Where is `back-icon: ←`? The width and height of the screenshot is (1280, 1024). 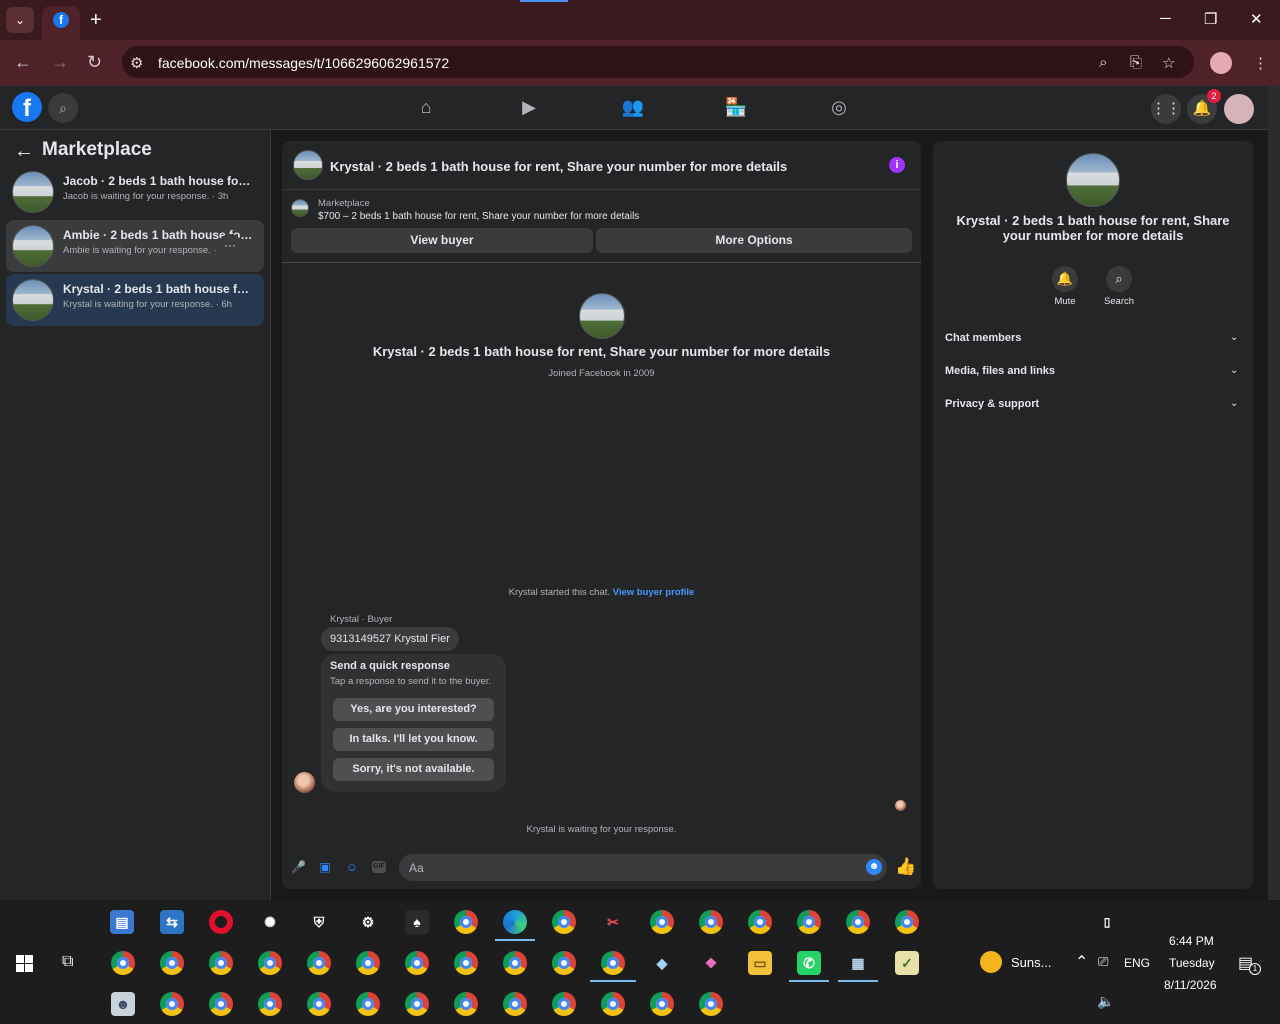
back-icon: ← is located at coordinates (23, 62).